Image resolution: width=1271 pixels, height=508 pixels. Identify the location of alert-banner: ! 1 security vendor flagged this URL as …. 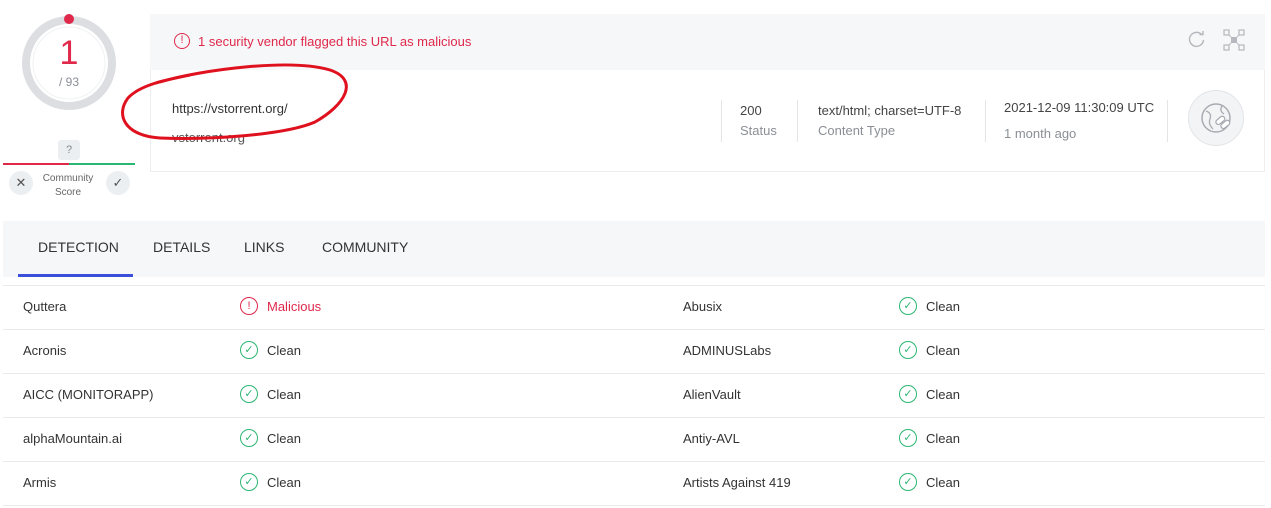
(707, 42).